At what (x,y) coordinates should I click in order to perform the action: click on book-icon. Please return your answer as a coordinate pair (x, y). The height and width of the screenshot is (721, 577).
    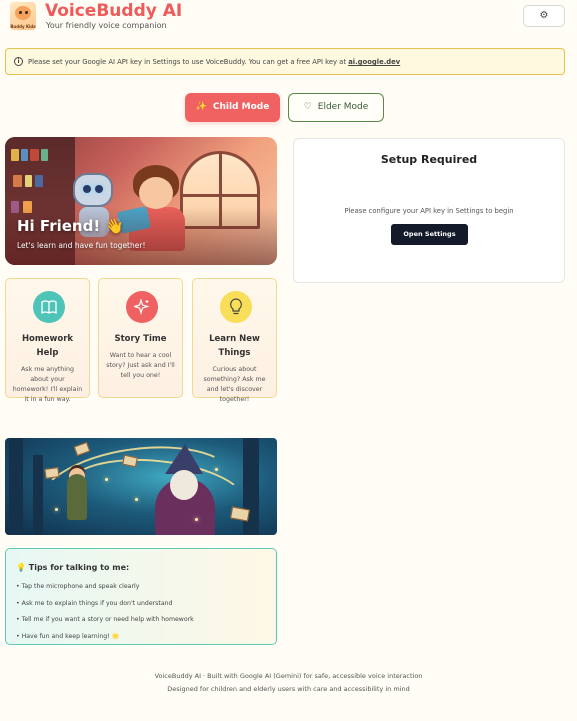
    Looking at the image, I should click on (49, 307).